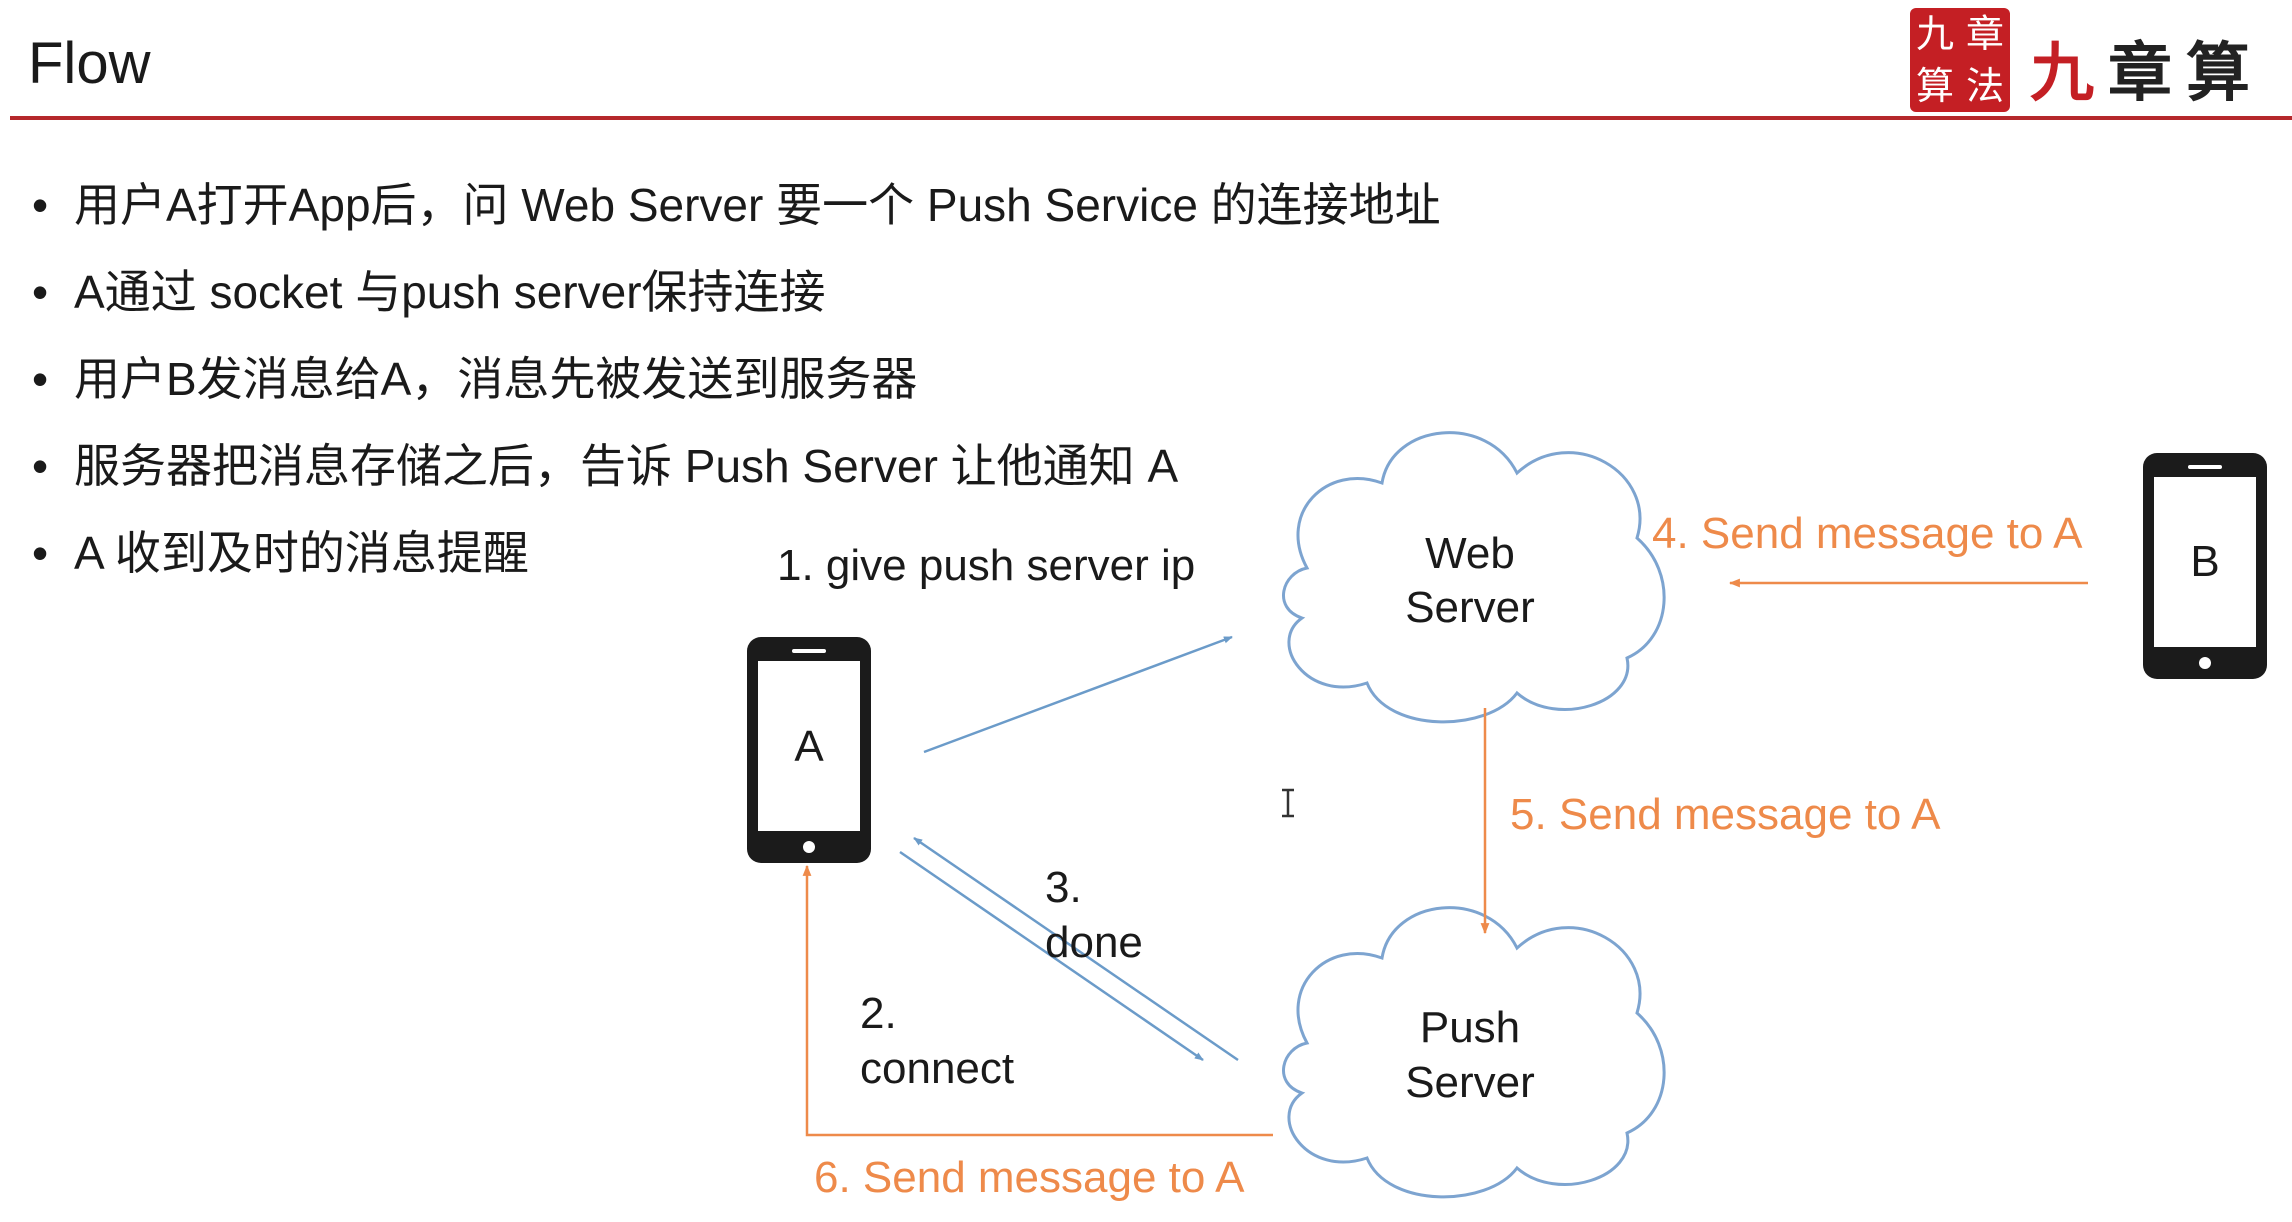 The height and width of the screenshot is (1222, 2292). I want to click on step3-label-line1: 3., so click(1063, 887).